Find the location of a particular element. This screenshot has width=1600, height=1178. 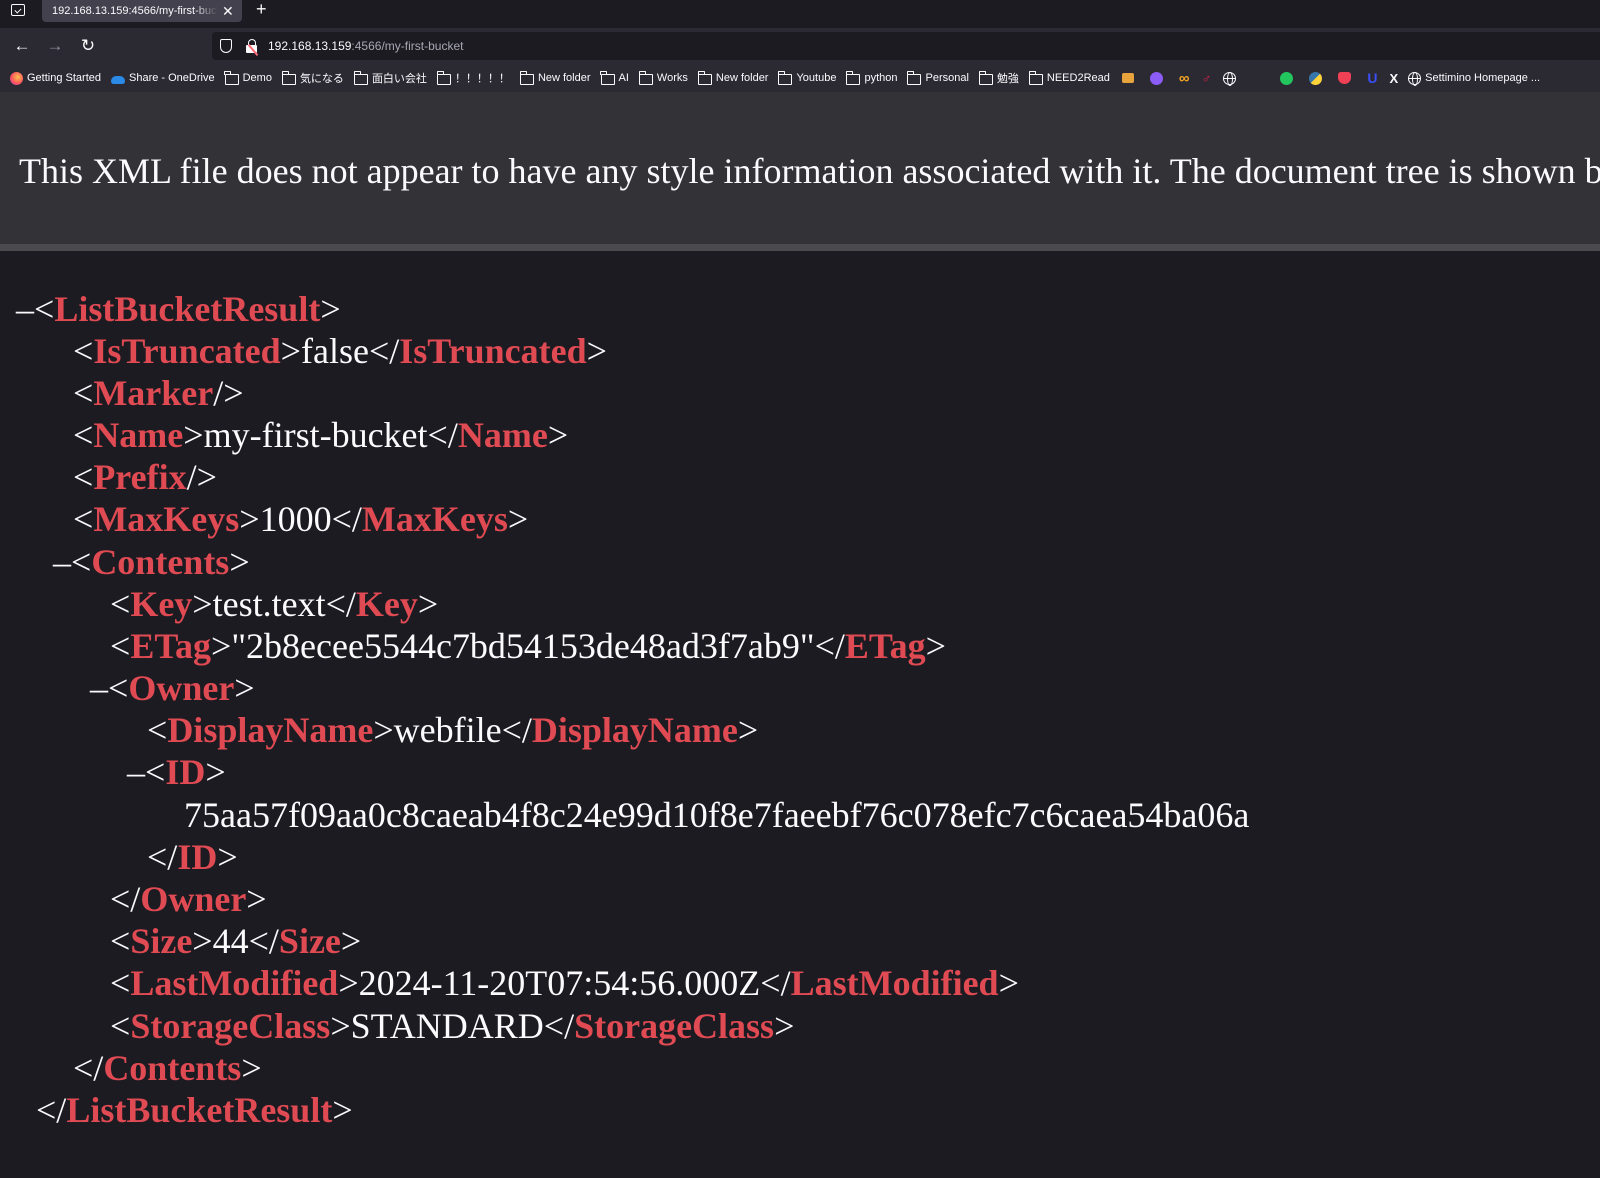

notice-divider is located at coordinates (800, 247).